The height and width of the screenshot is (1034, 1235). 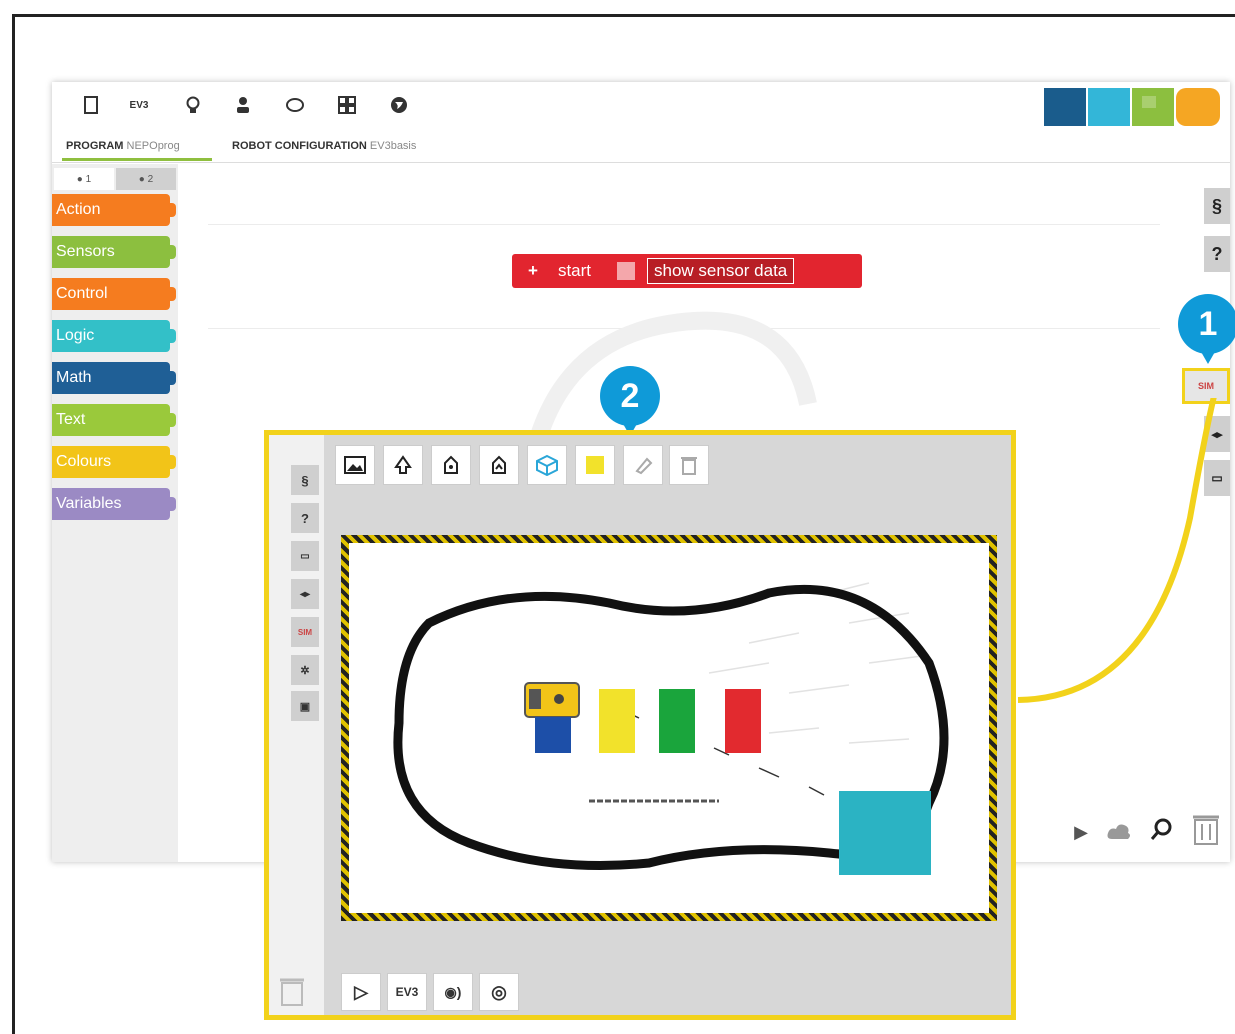 I want to click on import-icon, so click(x=451, y=465).